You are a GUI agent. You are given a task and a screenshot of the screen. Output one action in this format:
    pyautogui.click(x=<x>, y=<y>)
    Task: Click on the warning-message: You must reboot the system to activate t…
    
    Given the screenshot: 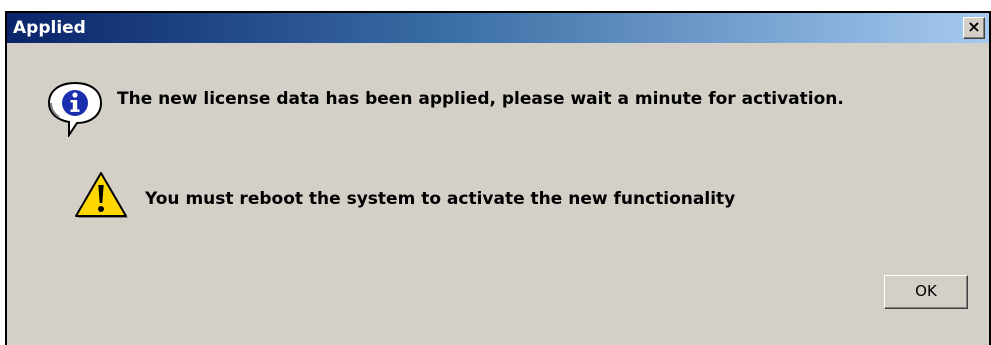 What is the action you would take?
    pyautogui.click(x=440, y=199)
    